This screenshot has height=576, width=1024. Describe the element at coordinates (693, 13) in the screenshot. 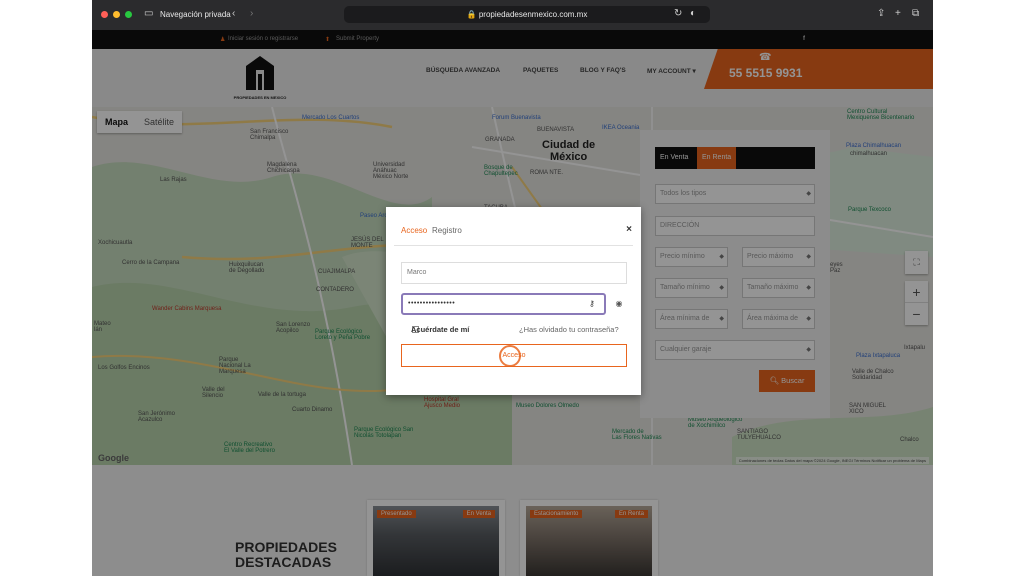

I see `privacy-shield-icon: ◐` at that location.